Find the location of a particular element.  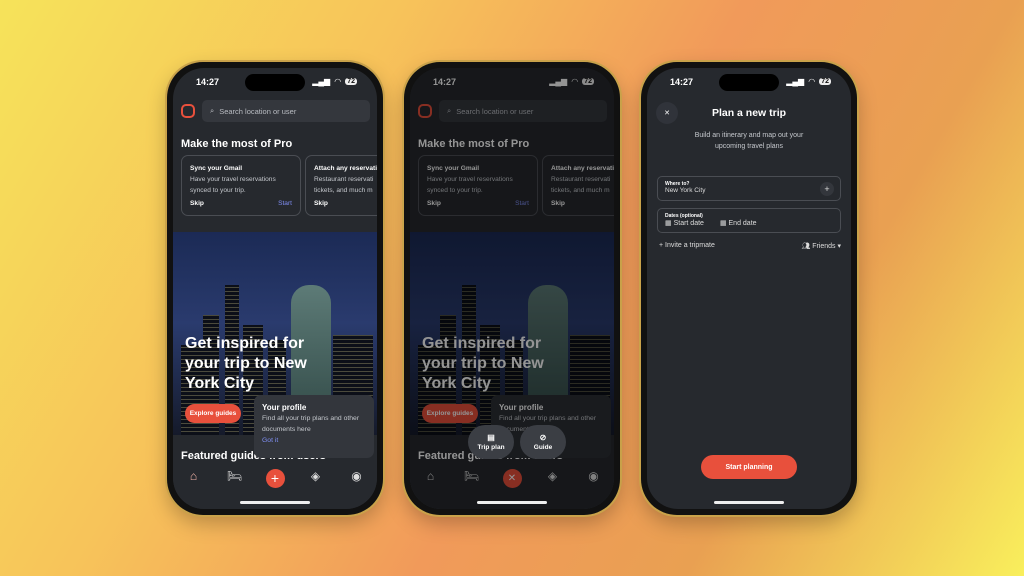

dates-field: Dates (optional) ▦ Start date ▦ End date is located at coordinates (749, 220).